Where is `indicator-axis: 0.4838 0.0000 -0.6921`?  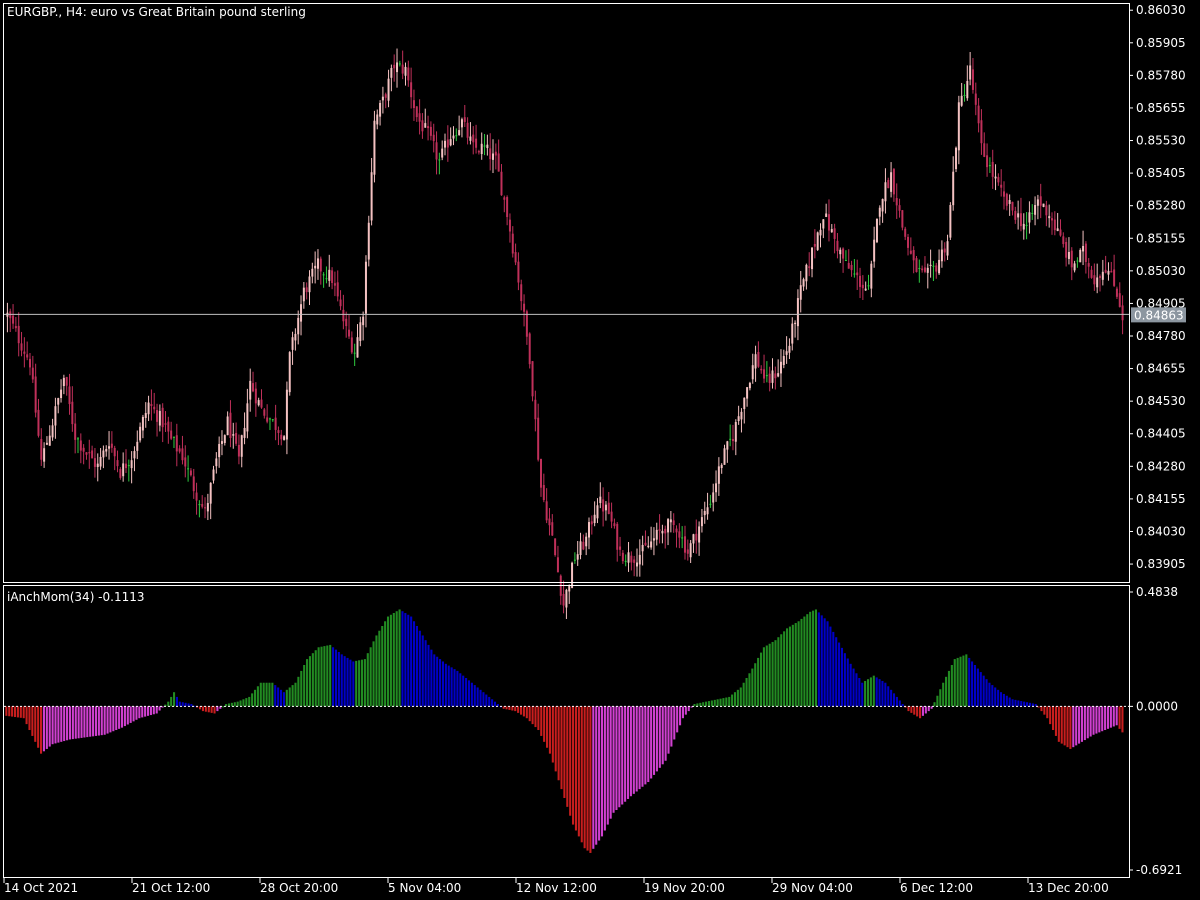
indicator-axis: 0.4838 0.0000 -0.6921 is located at coordinates (1155, 731).